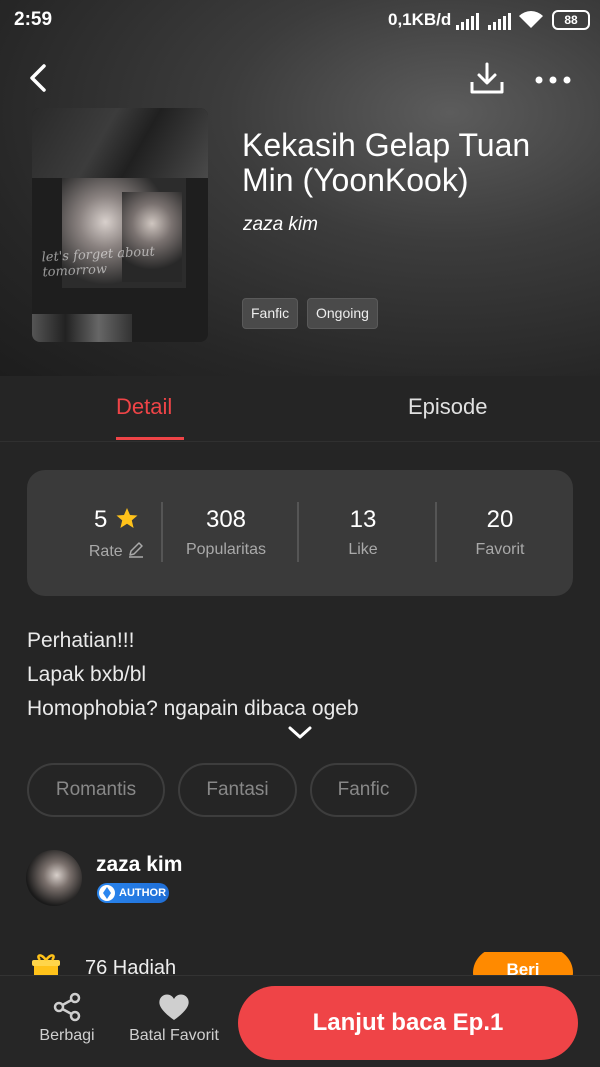  What do you see at coordinates (81, 640) in the screenshot?
I see `description-line: Perhatian!!!` at bounding box center [81, 640].